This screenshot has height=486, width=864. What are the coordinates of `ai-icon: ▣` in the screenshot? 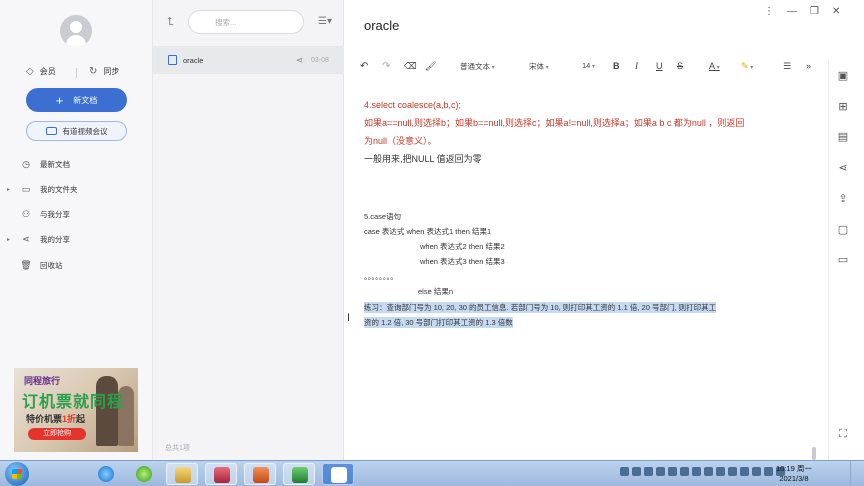 It's located at (843, 76).